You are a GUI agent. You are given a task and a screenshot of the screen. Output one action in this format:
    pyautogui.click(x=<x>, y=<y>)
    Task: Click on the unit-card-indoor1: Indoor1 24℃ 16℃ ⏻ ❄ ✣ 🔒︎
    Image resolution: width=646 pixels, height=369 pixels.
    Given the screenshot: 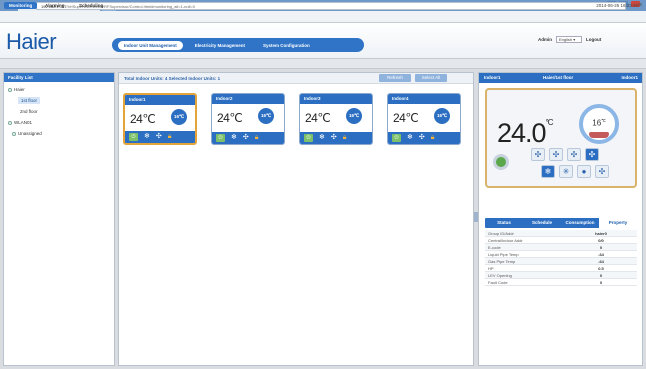 What is the action you would take?
    pyautogui.click(x=160, y=119)
    